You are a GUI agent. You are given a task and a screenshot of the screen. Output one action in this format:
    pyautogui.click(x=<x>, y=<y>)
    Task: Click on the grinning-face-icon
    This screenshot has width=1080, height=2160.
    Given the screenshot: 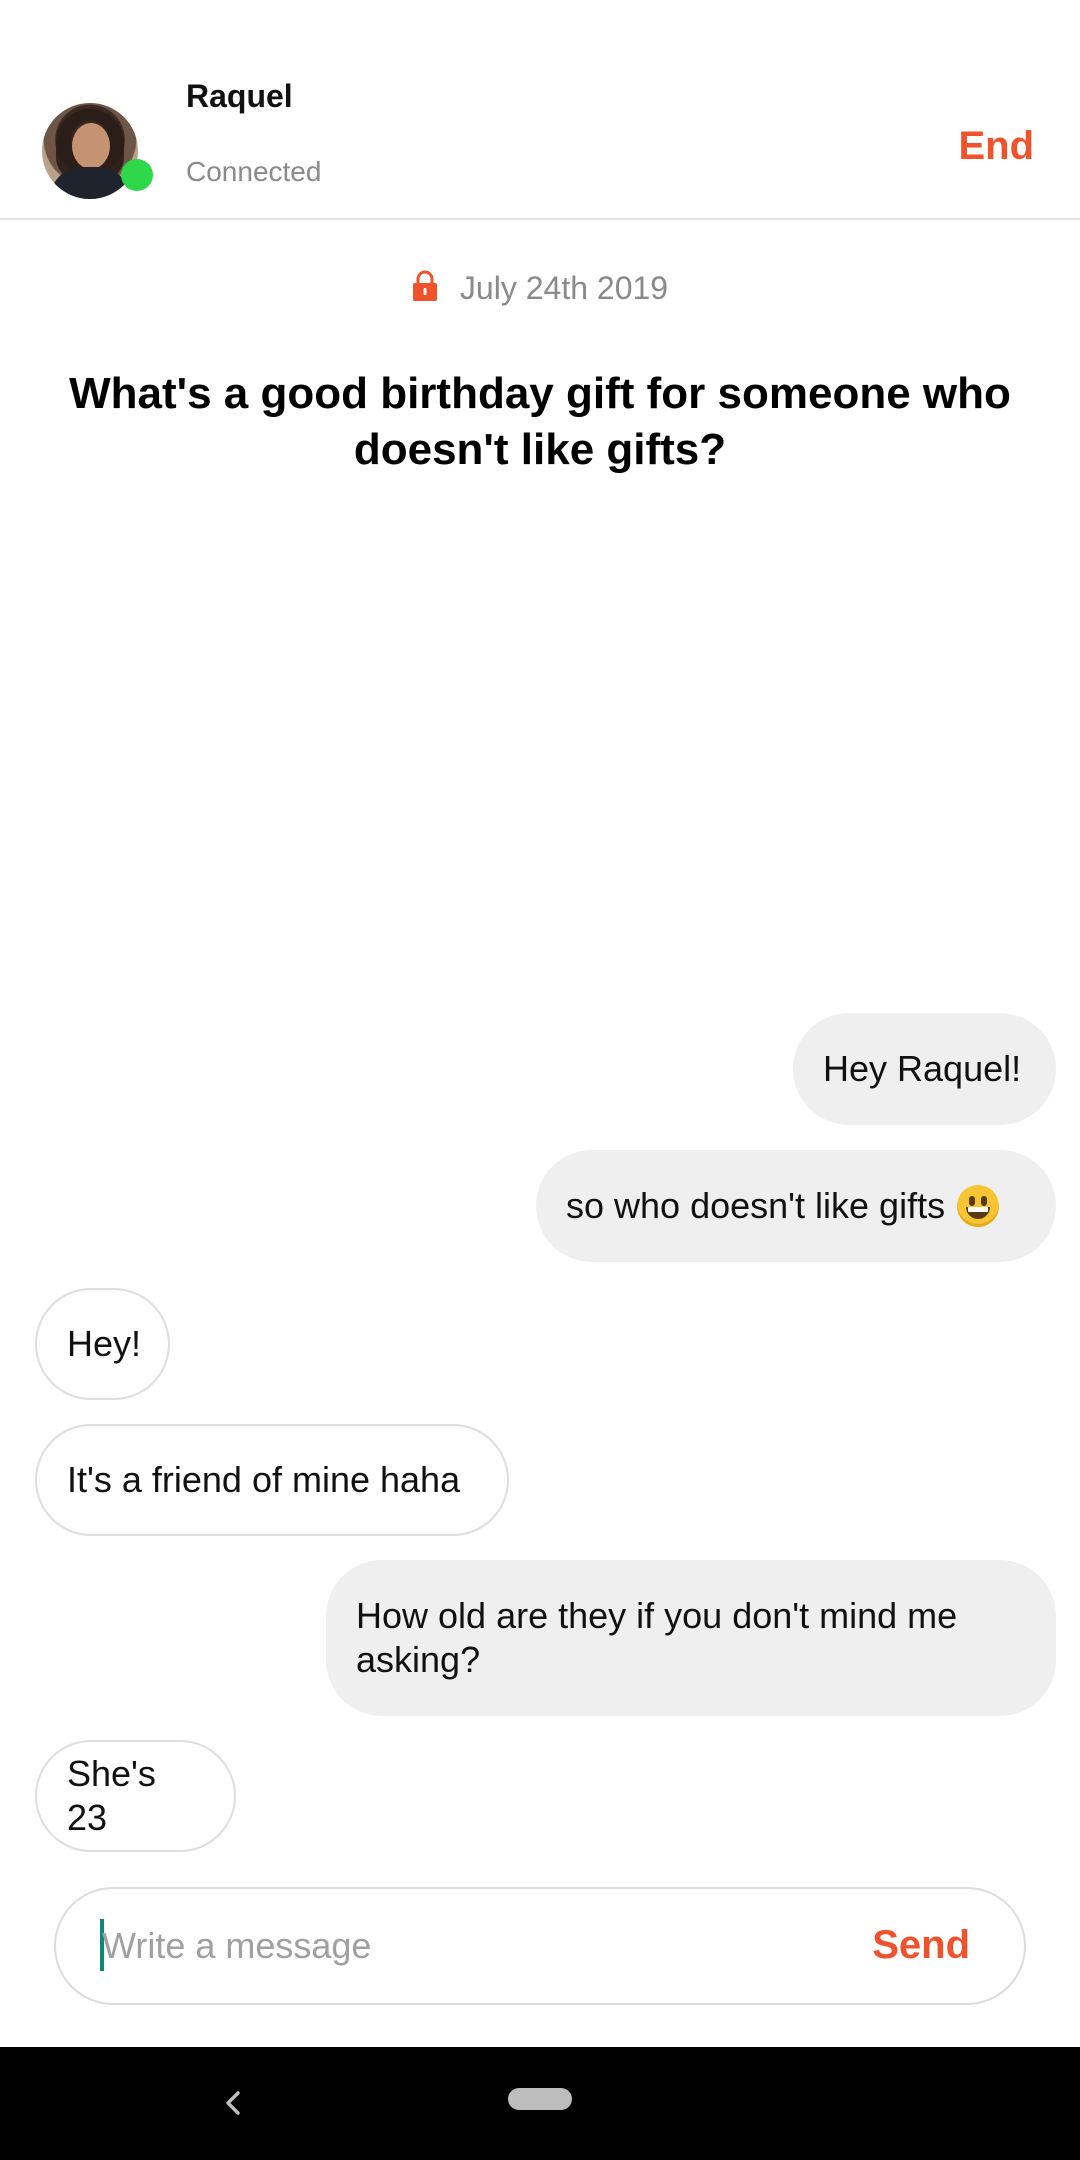 What is the action you would take?
    pyautogui.click(x=978, y=1206)
    